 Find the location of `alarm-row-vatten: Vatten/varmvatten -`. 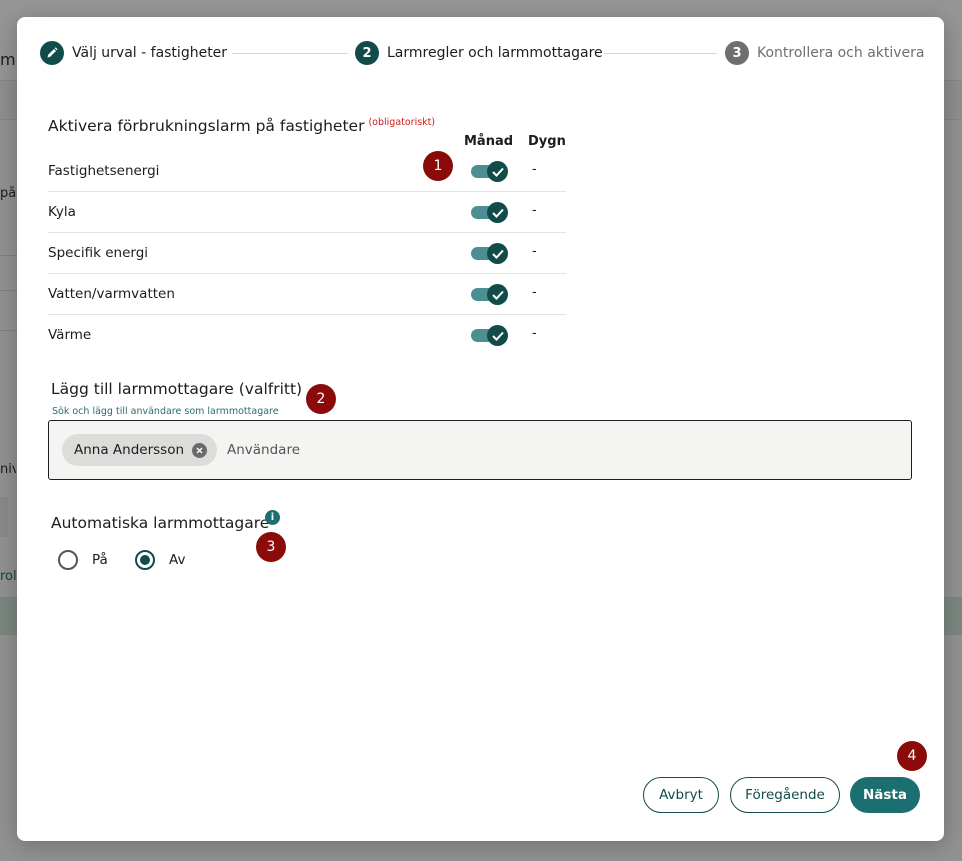

alarm-row-vatten: Vatten/varmvatten - is located at coordinates (307, 294).